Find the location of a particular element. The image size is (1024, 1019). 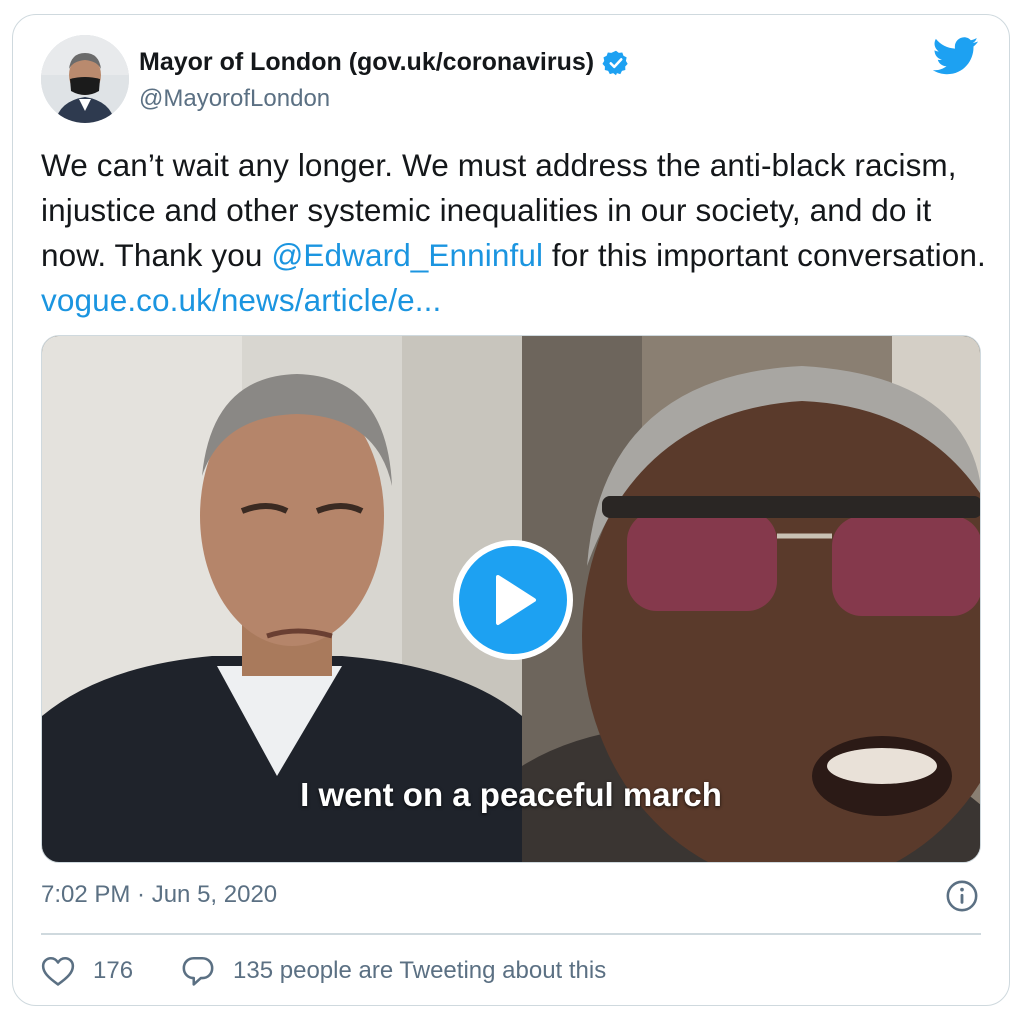

like-action: 176 is located at coordinates (111, 971).